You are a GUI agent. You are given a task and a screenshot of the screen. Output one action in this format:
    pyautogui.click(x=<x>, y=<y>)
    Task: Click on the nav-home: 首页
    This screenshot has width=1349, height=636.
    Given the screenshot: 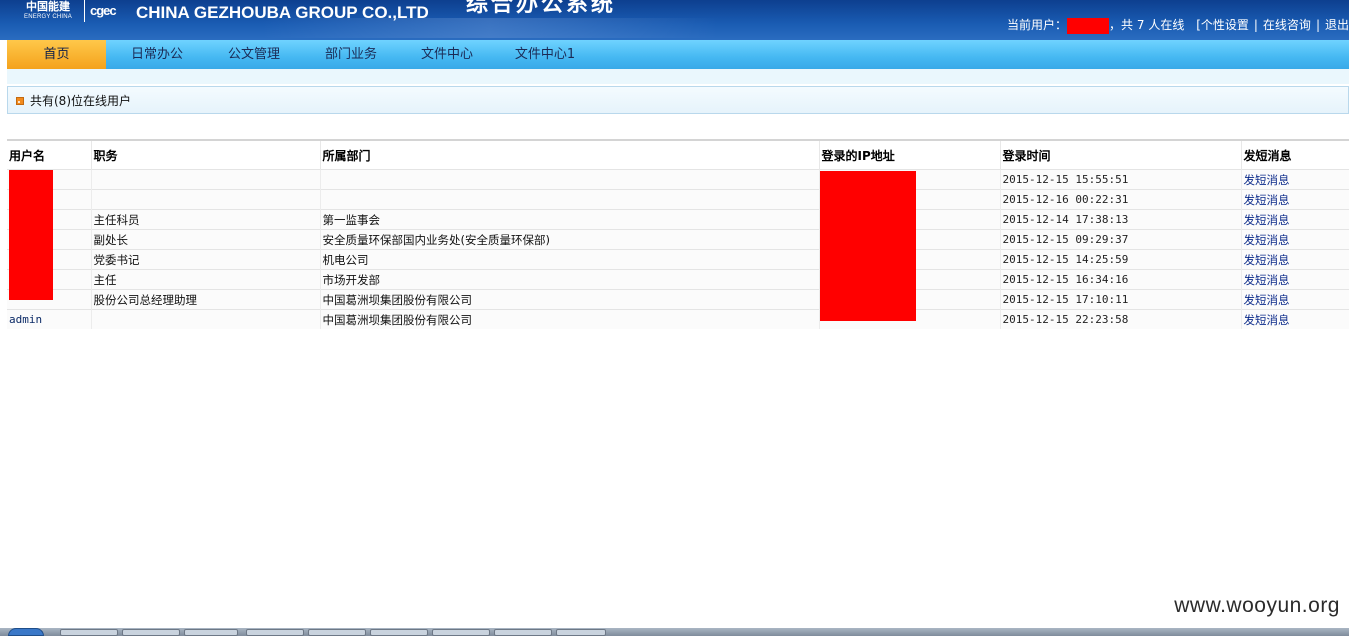 What is the action you would take?
    pyautogui.click(x=56, y=54)
    